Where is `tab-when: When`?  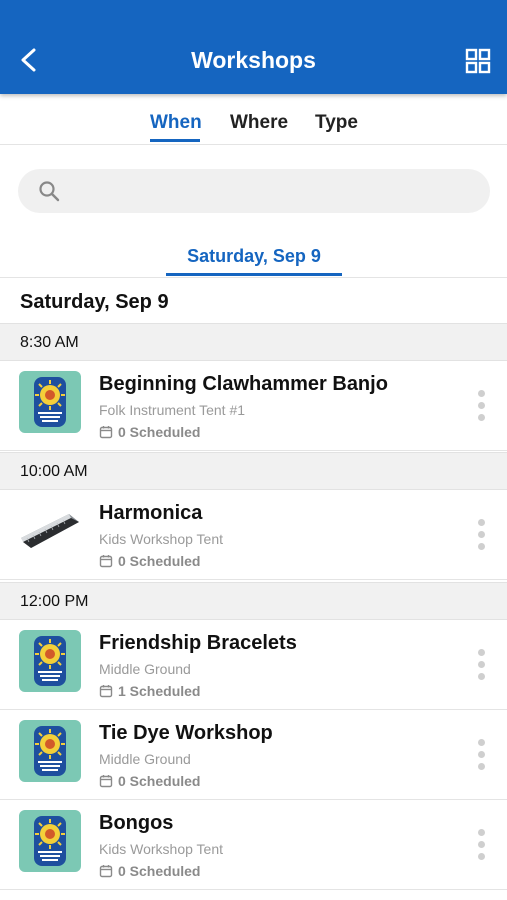 tab-when: When is located at coordinates (176, 123).